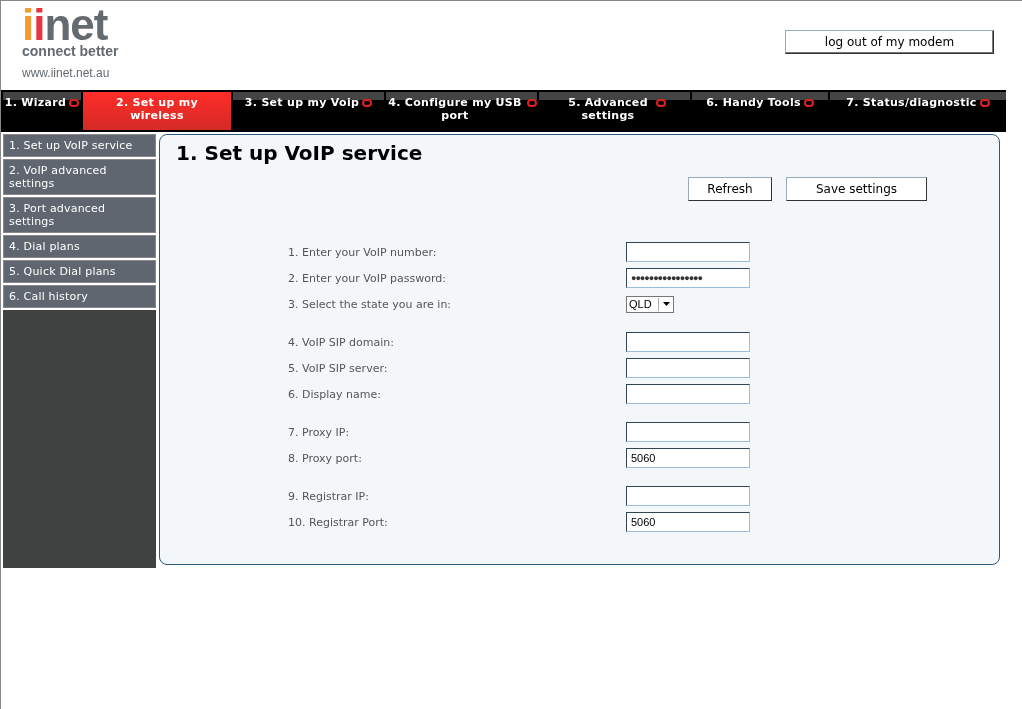 The width and height of the screenshot is (1022, 709). I want to click on field-label: 7. Proxy IP:, so click(319, 432).